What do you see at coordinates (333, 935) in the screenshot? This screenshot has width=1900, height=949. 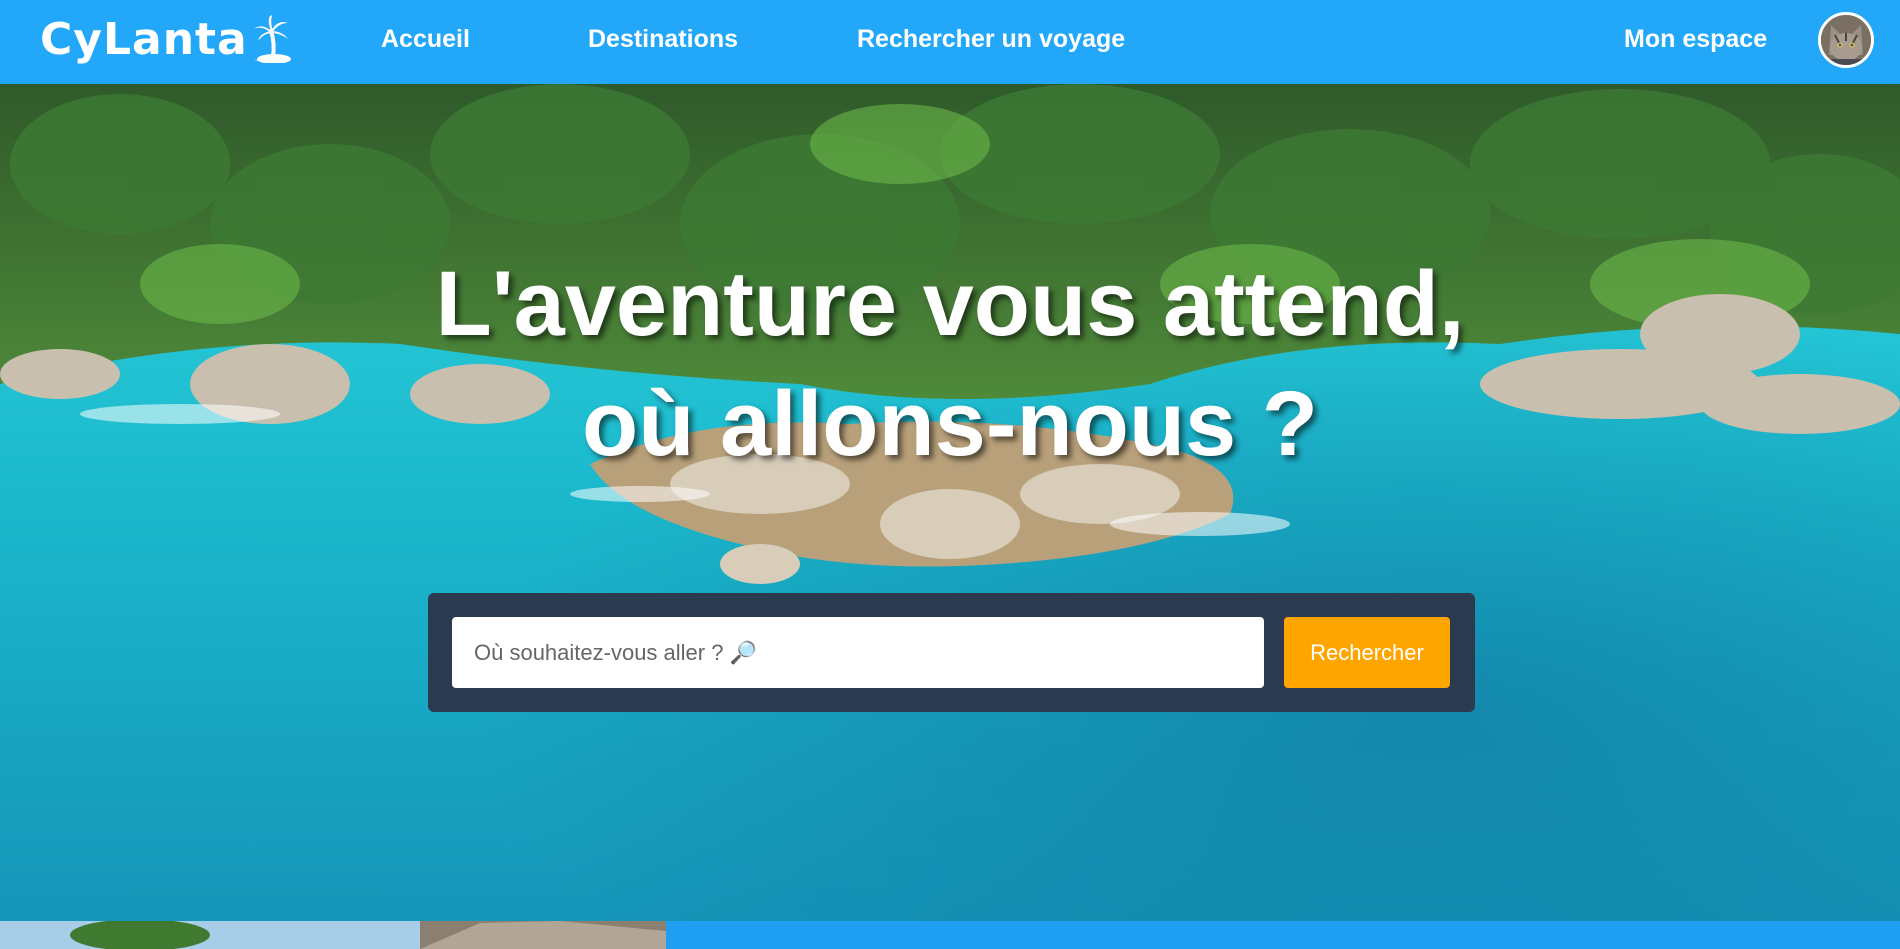 I see `destination-photo-preview` at bounding box center [333, 935].